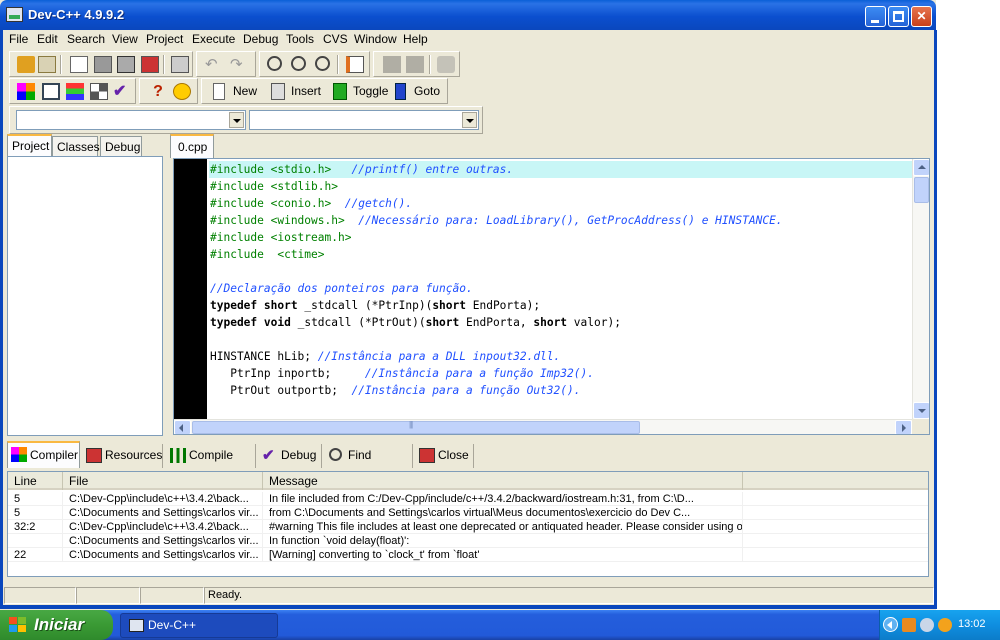 This screenshot has width=1000, height=640. Describe the element at coordinates (260, 39) in the screenshot. I see `menu-debug: Debug` at that location.